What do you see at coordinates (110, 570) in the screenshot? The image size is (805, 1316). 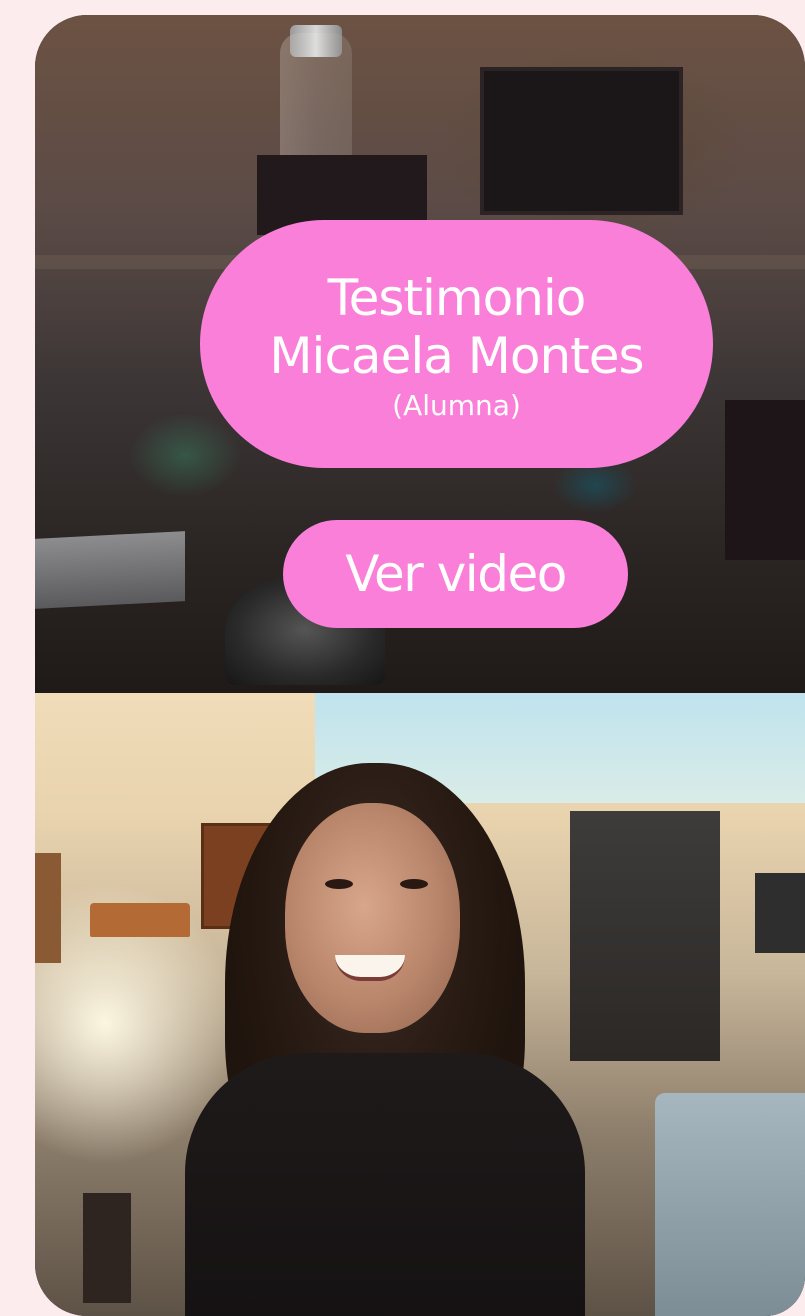 I see `laptop-graphic` at bounding box center [110, 570].